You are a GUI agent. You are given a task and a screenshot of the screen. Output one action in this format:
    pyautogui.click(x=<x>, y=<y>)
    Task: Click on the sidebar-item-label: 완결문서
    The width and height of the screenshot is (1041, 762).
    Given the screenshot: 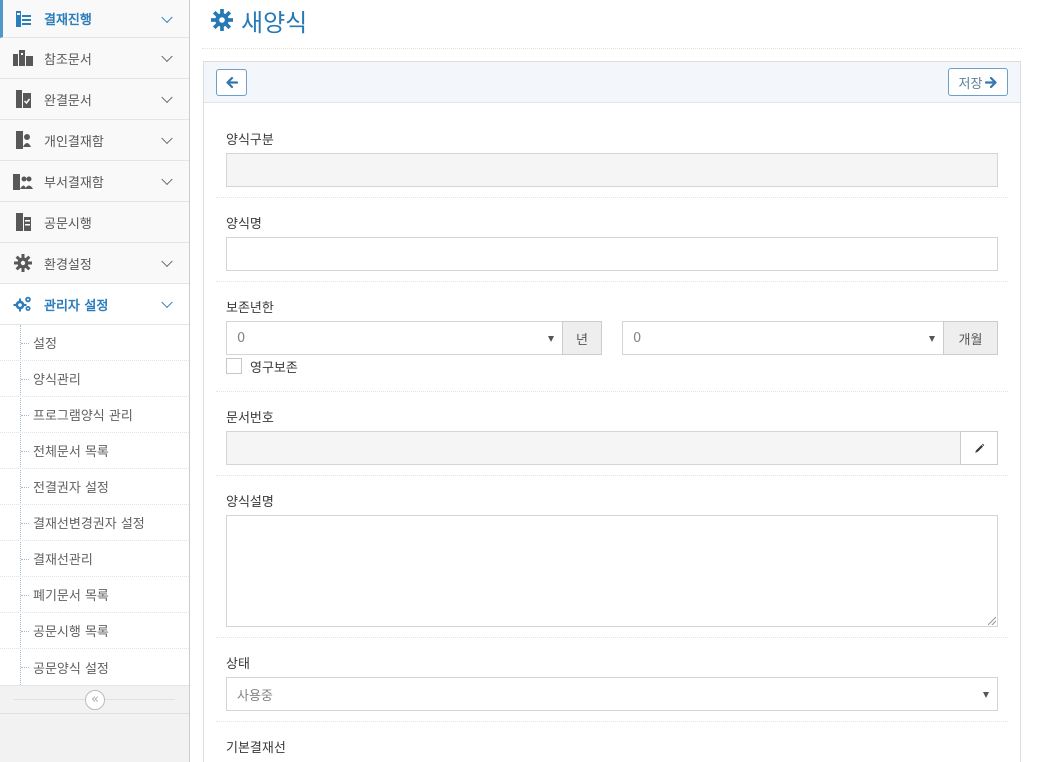 What is the action you would take?
    pyautogui.click(x=68, y=101)
    